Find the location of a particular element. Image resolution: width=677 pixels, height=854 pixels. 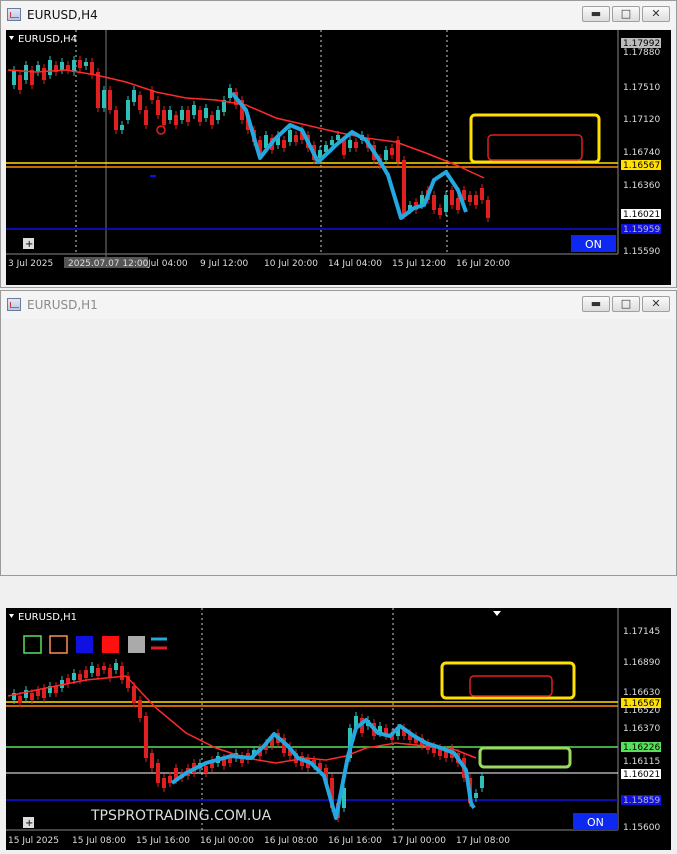

chart-window-icon is located at coordinates (14, 14).